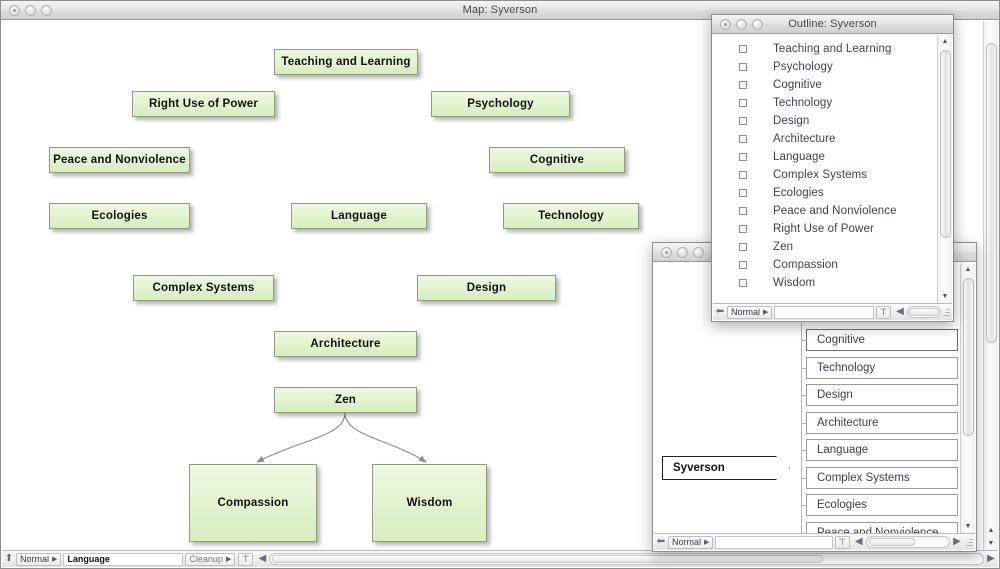  Describe the element at coordinates (825, 229) in the screenshot. I see `outline-row: Right Use of Power` at that location.